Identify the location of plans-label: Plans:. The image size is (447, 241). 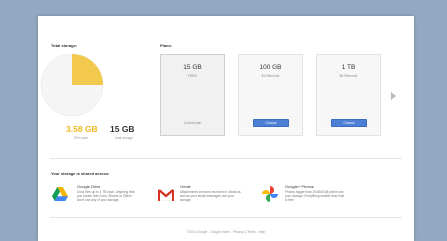
(166, 45).